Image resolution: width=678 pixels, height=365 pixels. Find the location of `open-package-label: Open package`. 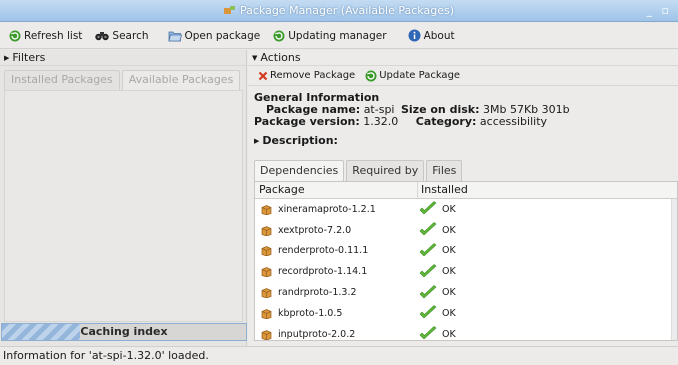

open-package-label: Open package is located at coordinates (222, 35).